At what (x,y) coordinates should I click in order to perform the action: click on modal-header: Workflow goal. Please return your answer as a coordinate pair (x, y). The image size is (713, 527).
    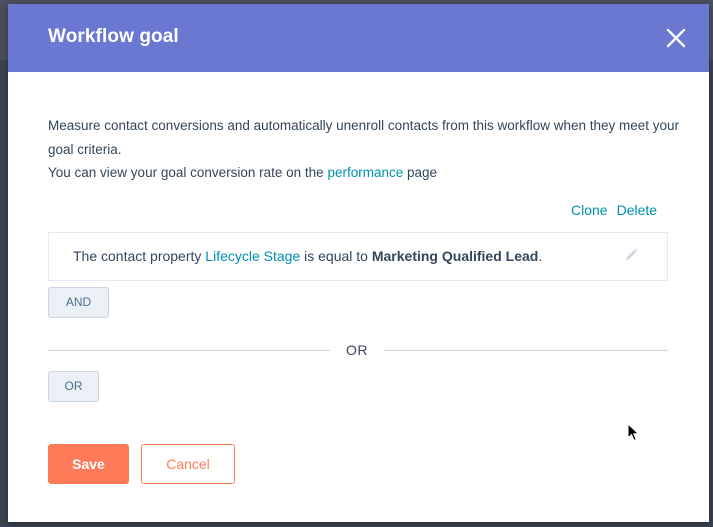
    Looking at the image, I should click on (358, 38).